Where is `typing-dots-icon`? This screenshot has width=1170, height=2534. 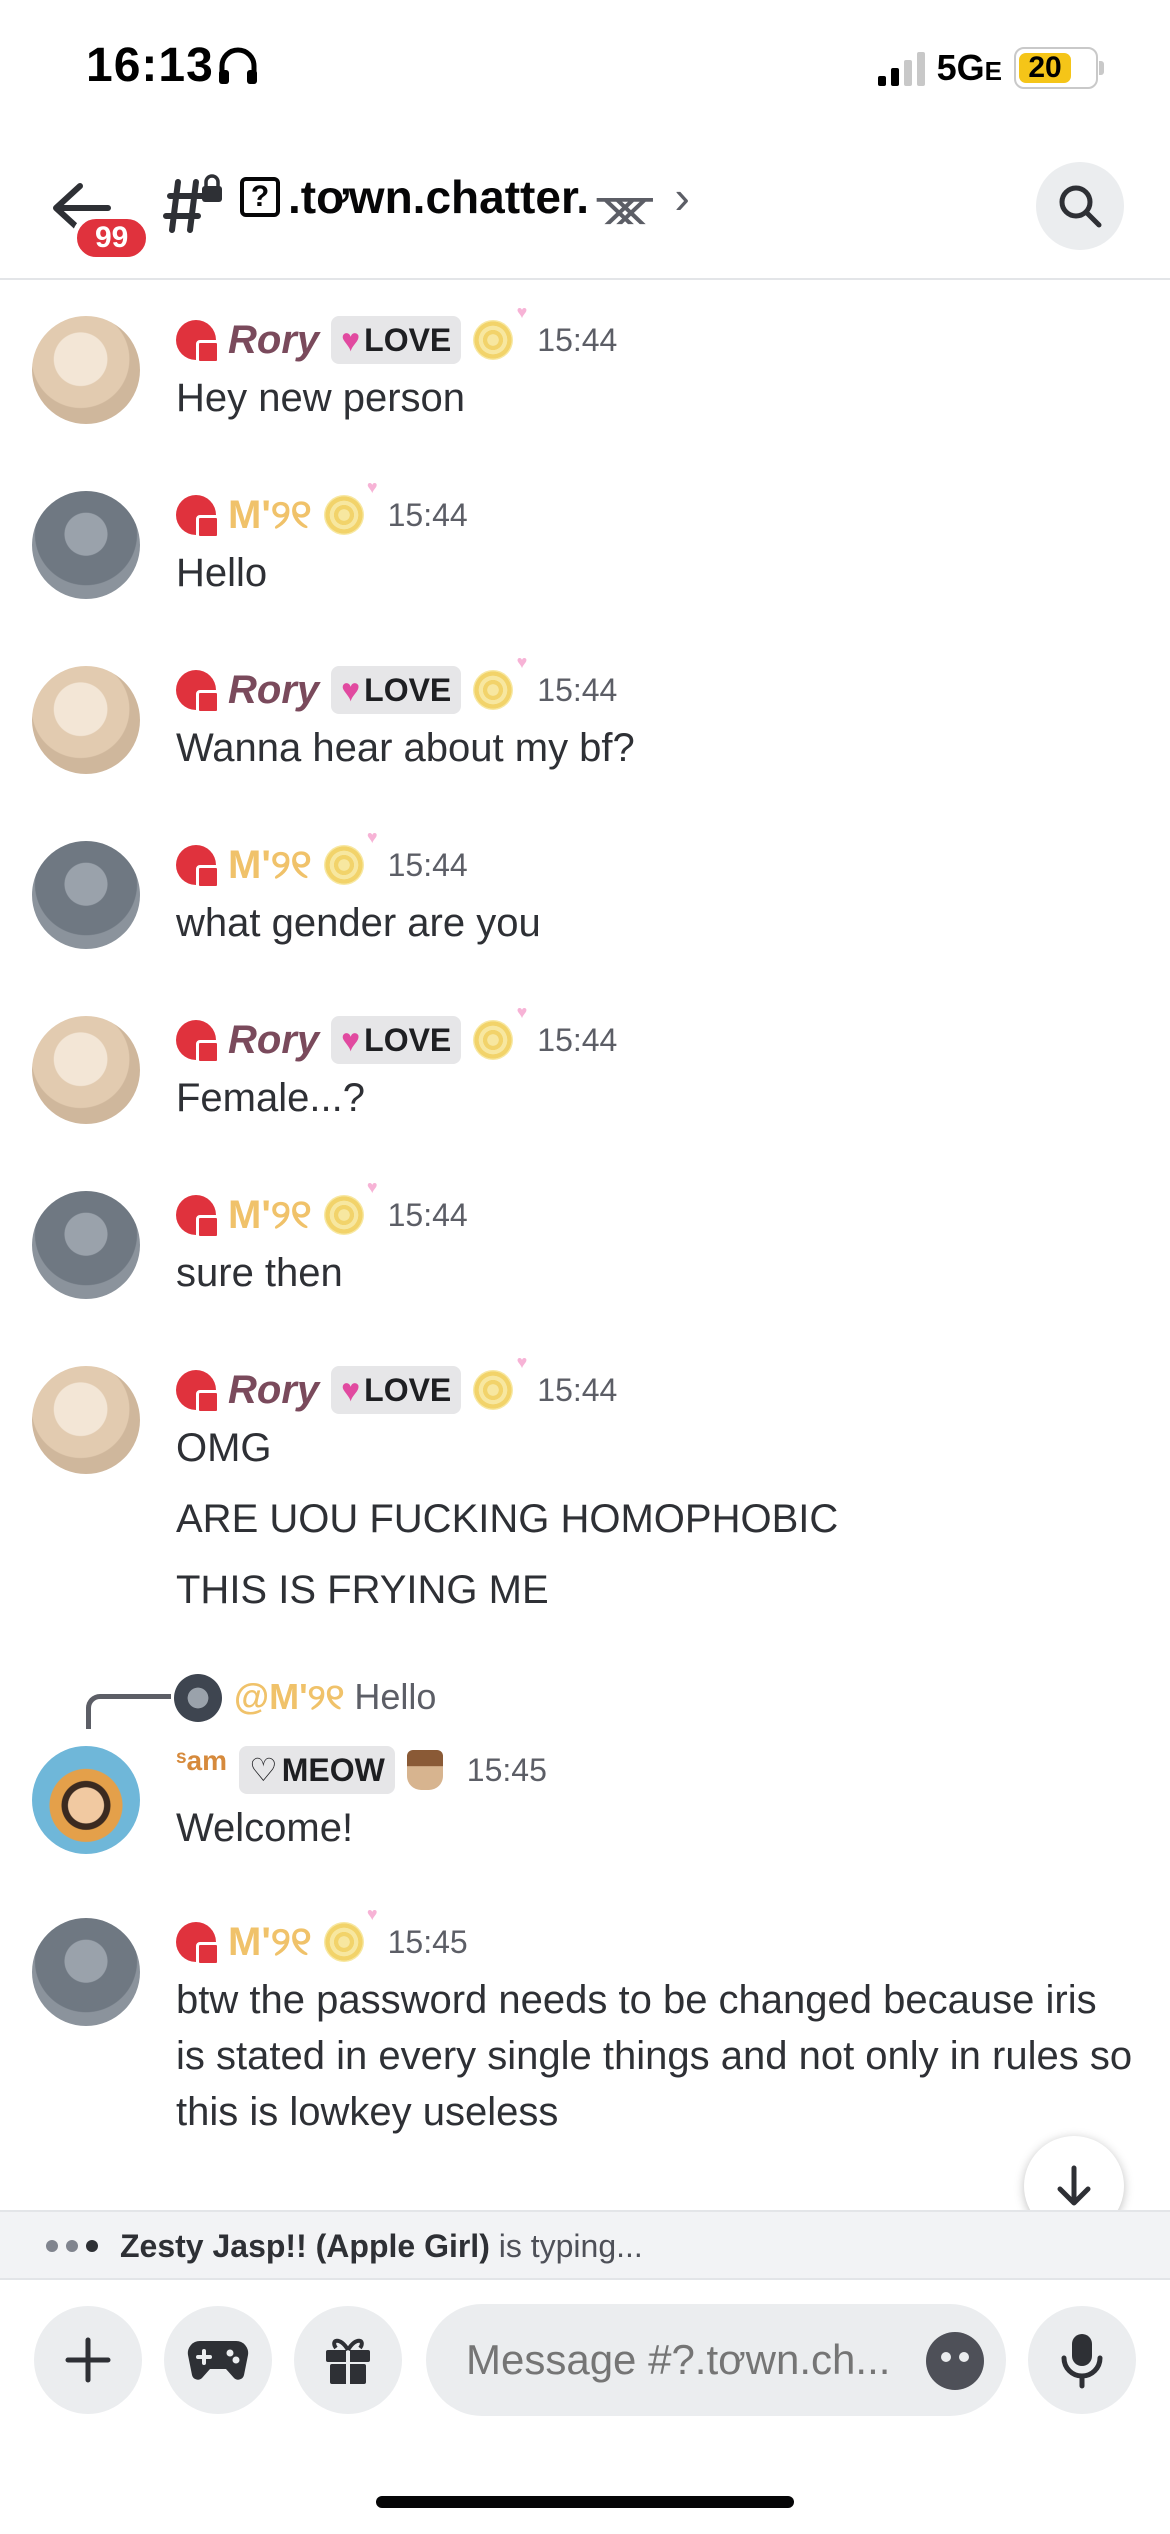
typing-dots-icon is located at coordinates (72, 2246).